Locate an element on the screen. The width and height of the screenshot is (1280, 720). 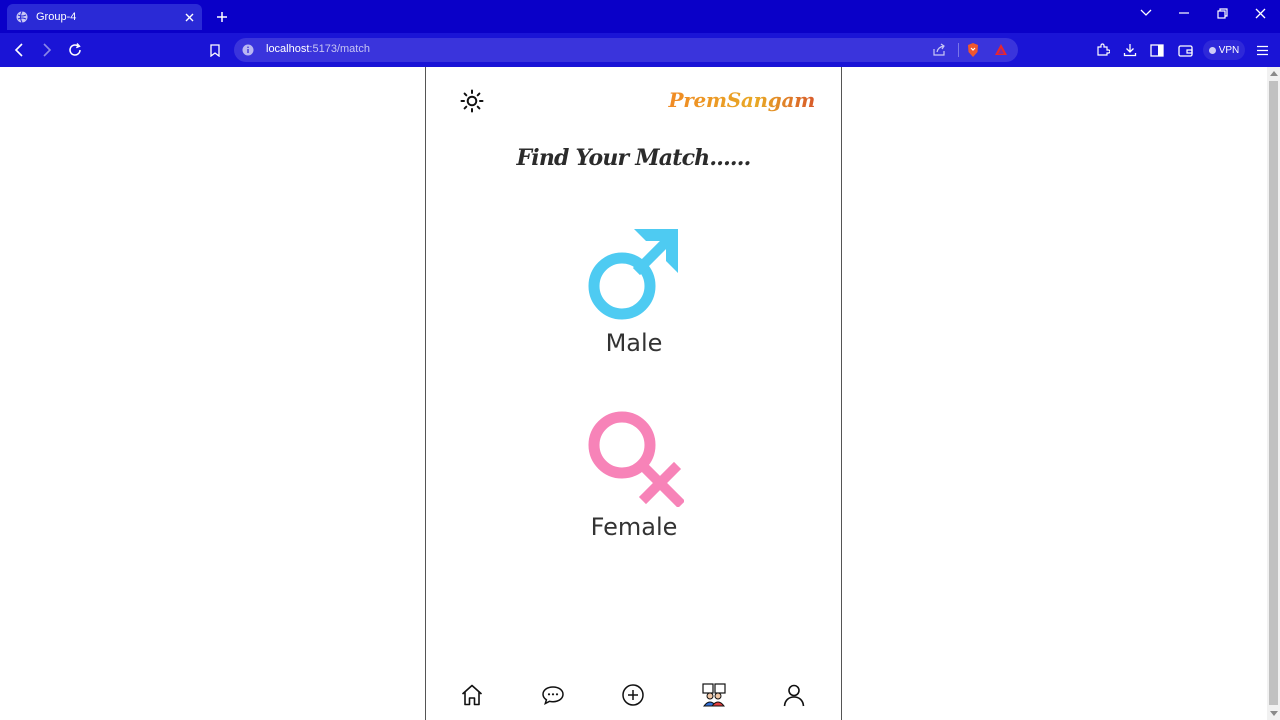
forward-icon is located at coordinates (47, 50).